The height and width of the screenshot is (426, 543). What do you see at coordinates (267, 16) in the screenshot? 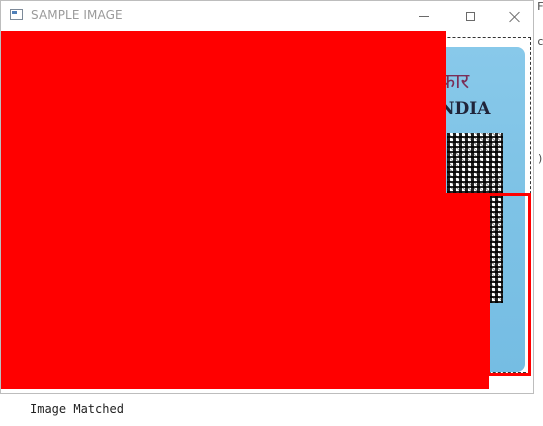
I see `window-titlebar: SAMPLE IMAGE` at bounding box center [267, 16].